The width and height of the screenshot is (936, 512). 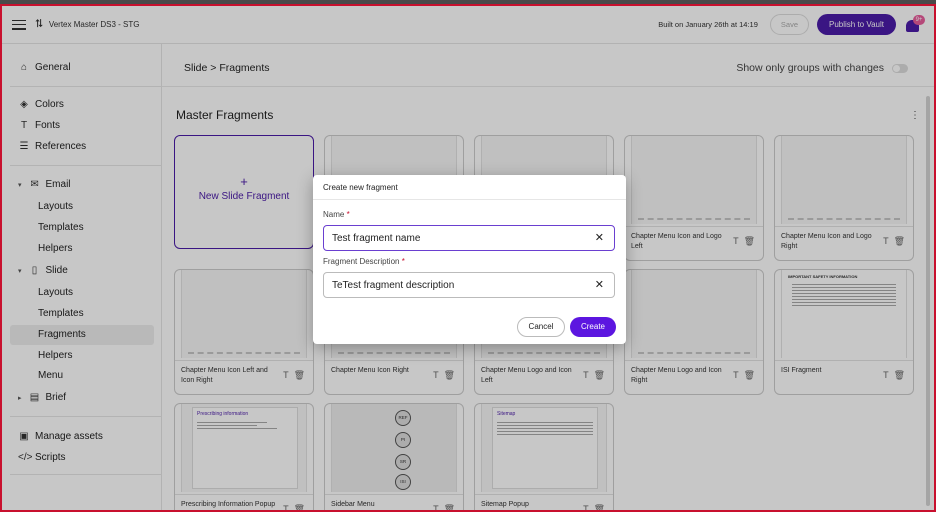 I want to click on create-button: Create, so click(x=593, y=327).